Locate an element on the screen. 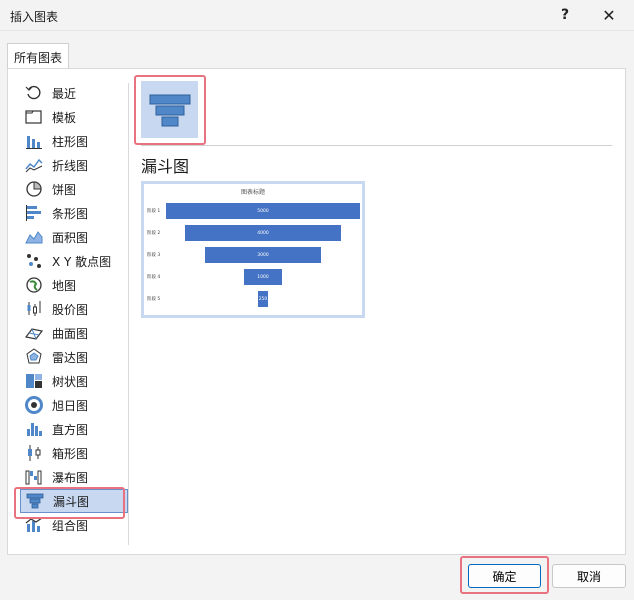 The image size is (634, 600). title-bar: 插入图表 ? ✕ is located at coordinates (317, 15).